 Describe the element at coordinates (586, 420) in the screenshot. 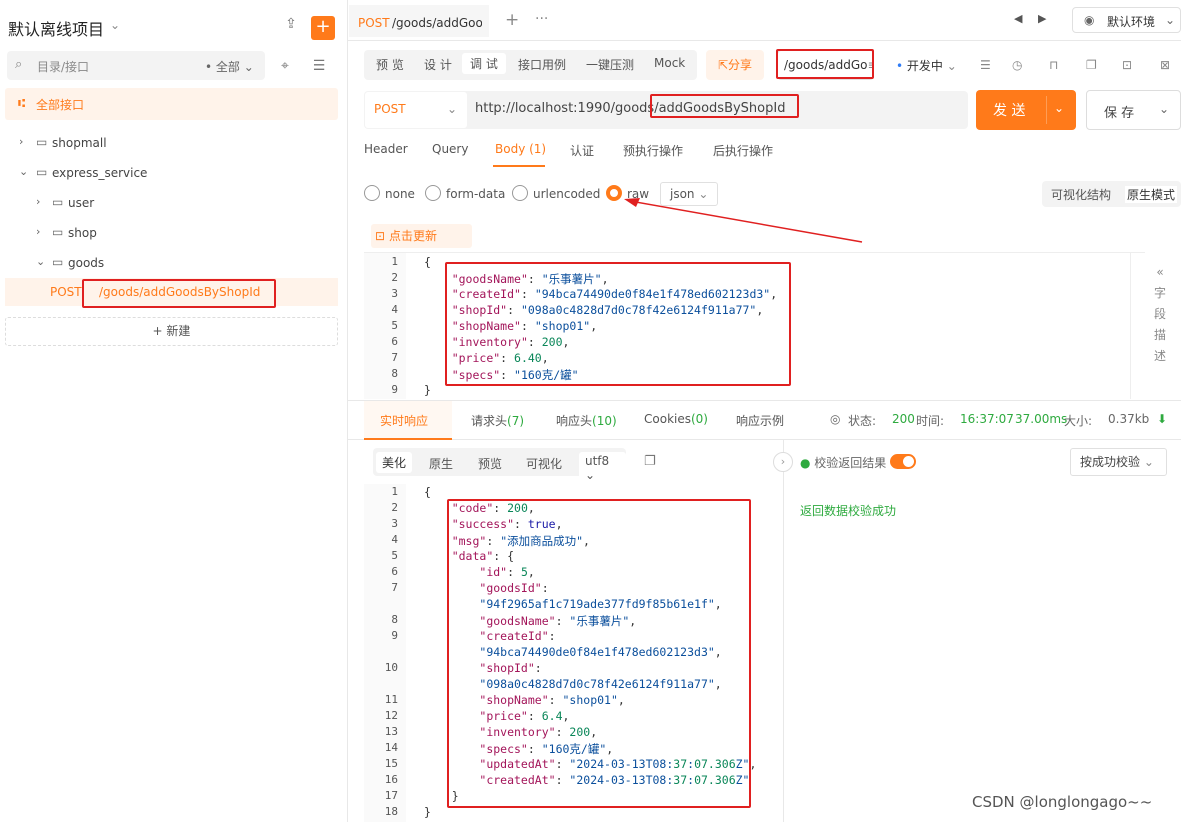

I see `tab-response-headers: 响应头(10)` at that location.